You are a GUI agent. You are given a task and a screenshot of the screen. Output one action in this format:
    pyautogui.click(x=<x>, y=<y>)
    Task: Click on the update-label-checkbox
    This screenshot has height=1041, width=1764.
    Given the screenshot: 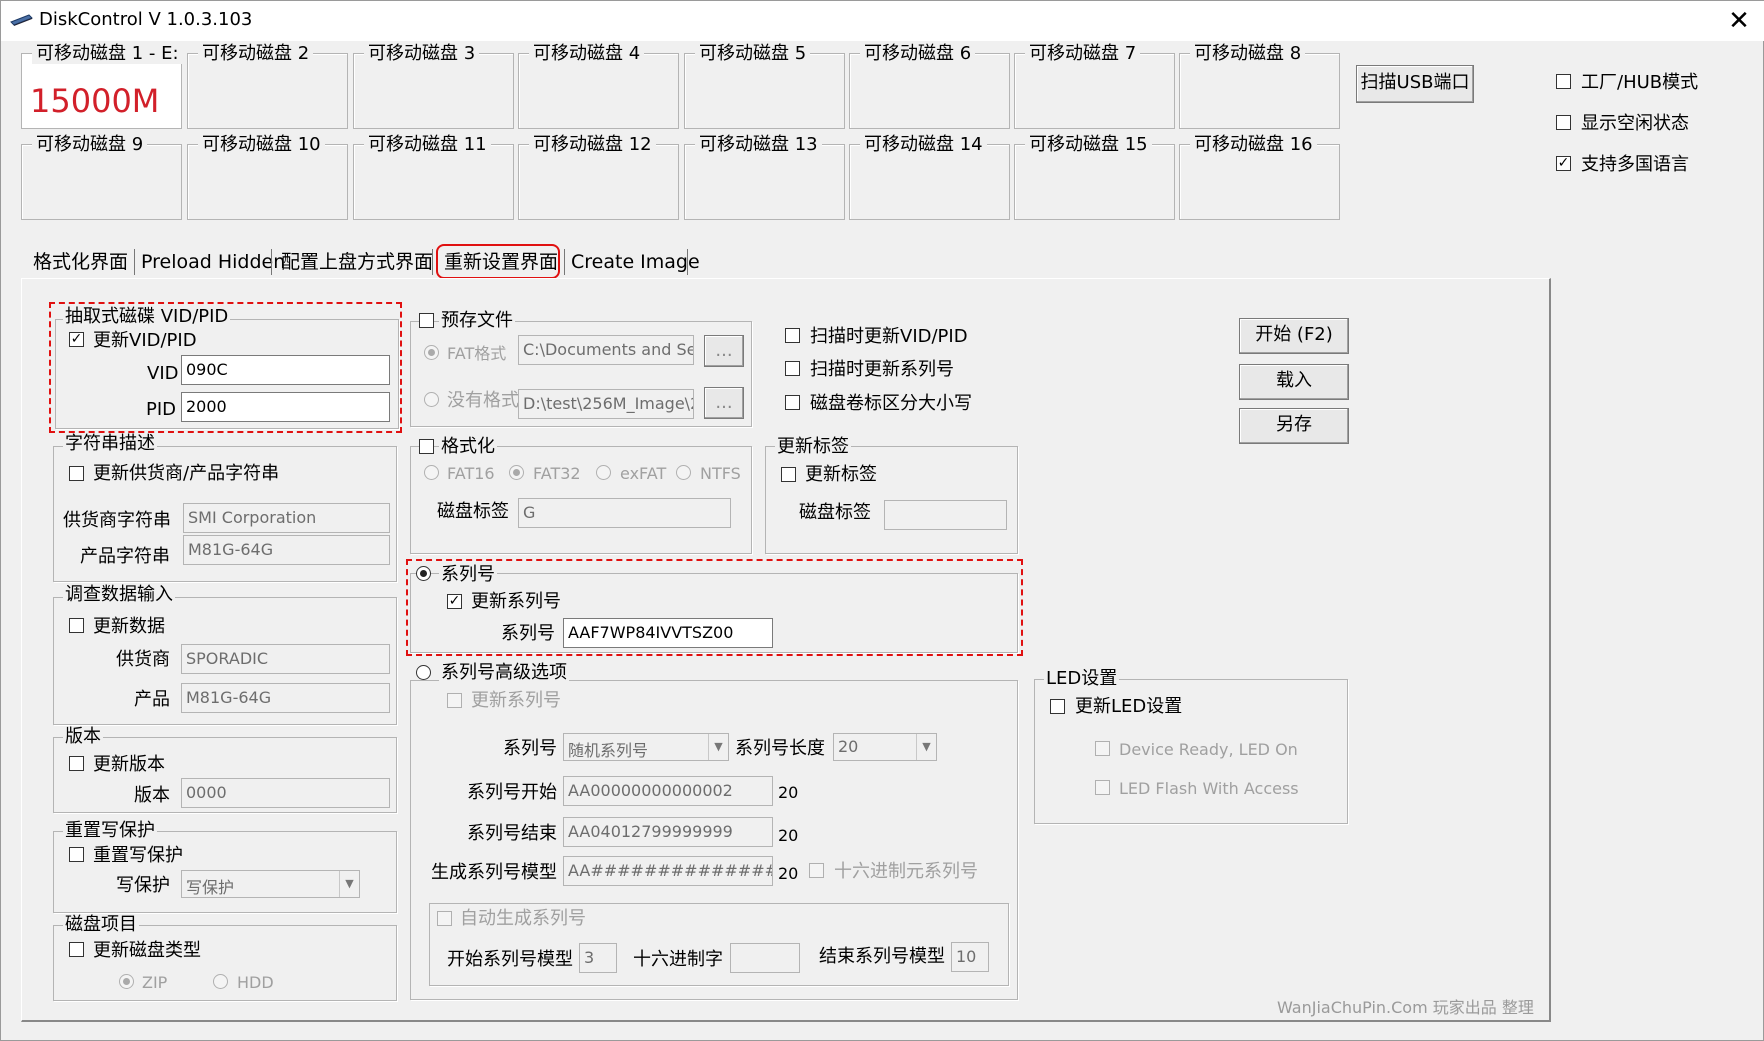 What is the action you would take?
    pyautogui.click(x=788, y=474)
    